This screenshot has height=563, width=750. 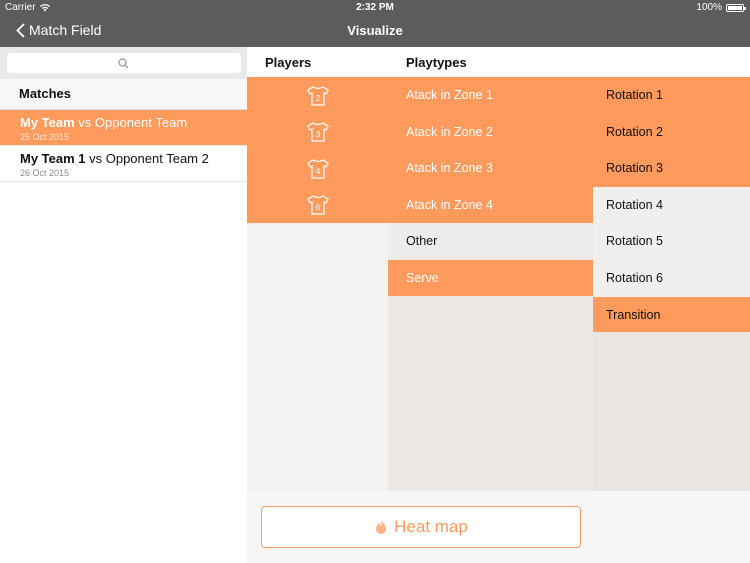 What do you see at coordinates (671, 241) in the screenshot?
I see `rotation-item: Rotation 5` at bounding box center [671, 241].